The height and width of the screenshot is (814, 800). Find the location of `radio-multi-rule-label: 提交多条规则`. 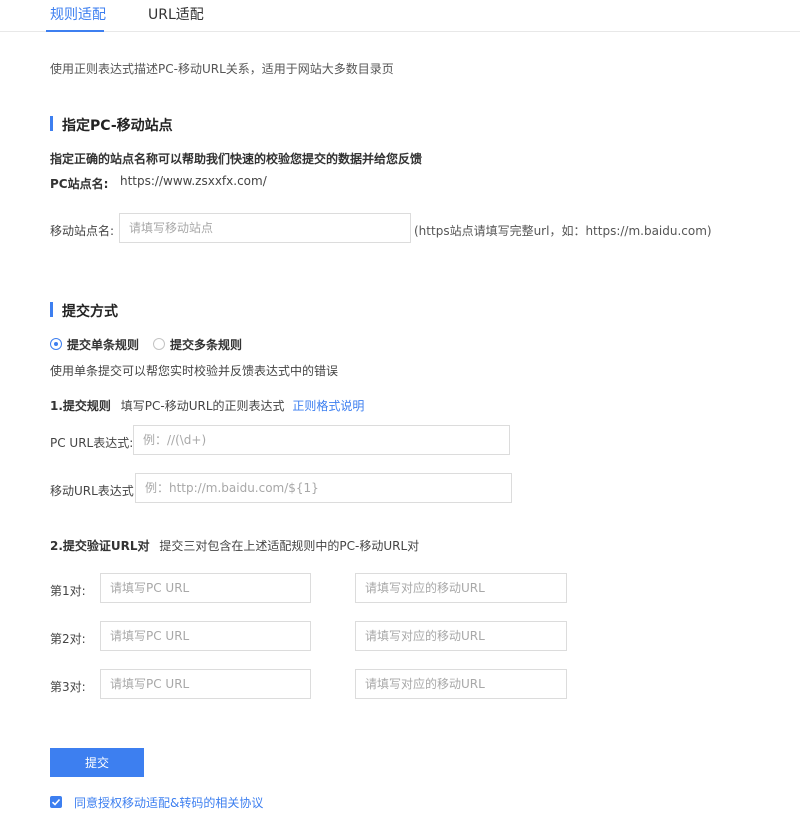

radio-multi-rule-label: 提交多条规则 is located at coordinates (206, 344).